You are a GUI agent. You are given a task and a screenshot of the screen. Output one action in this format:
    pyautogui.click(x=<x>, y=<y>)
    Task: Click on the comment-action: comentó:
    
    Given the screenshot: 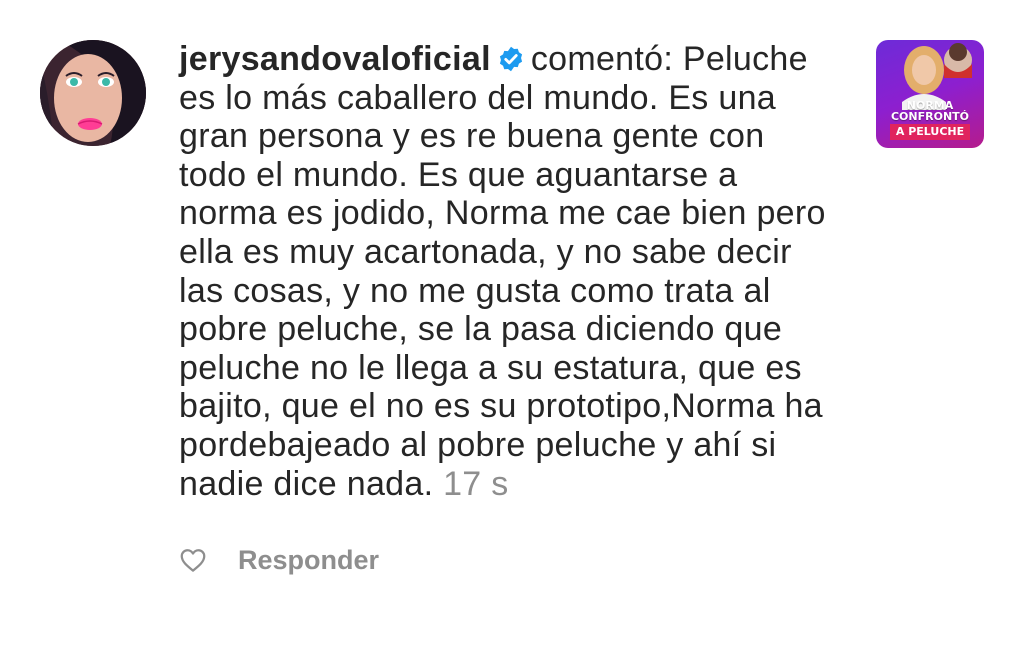 What is the action you would take?
    pyautogui.click(x=602, y=59)
    